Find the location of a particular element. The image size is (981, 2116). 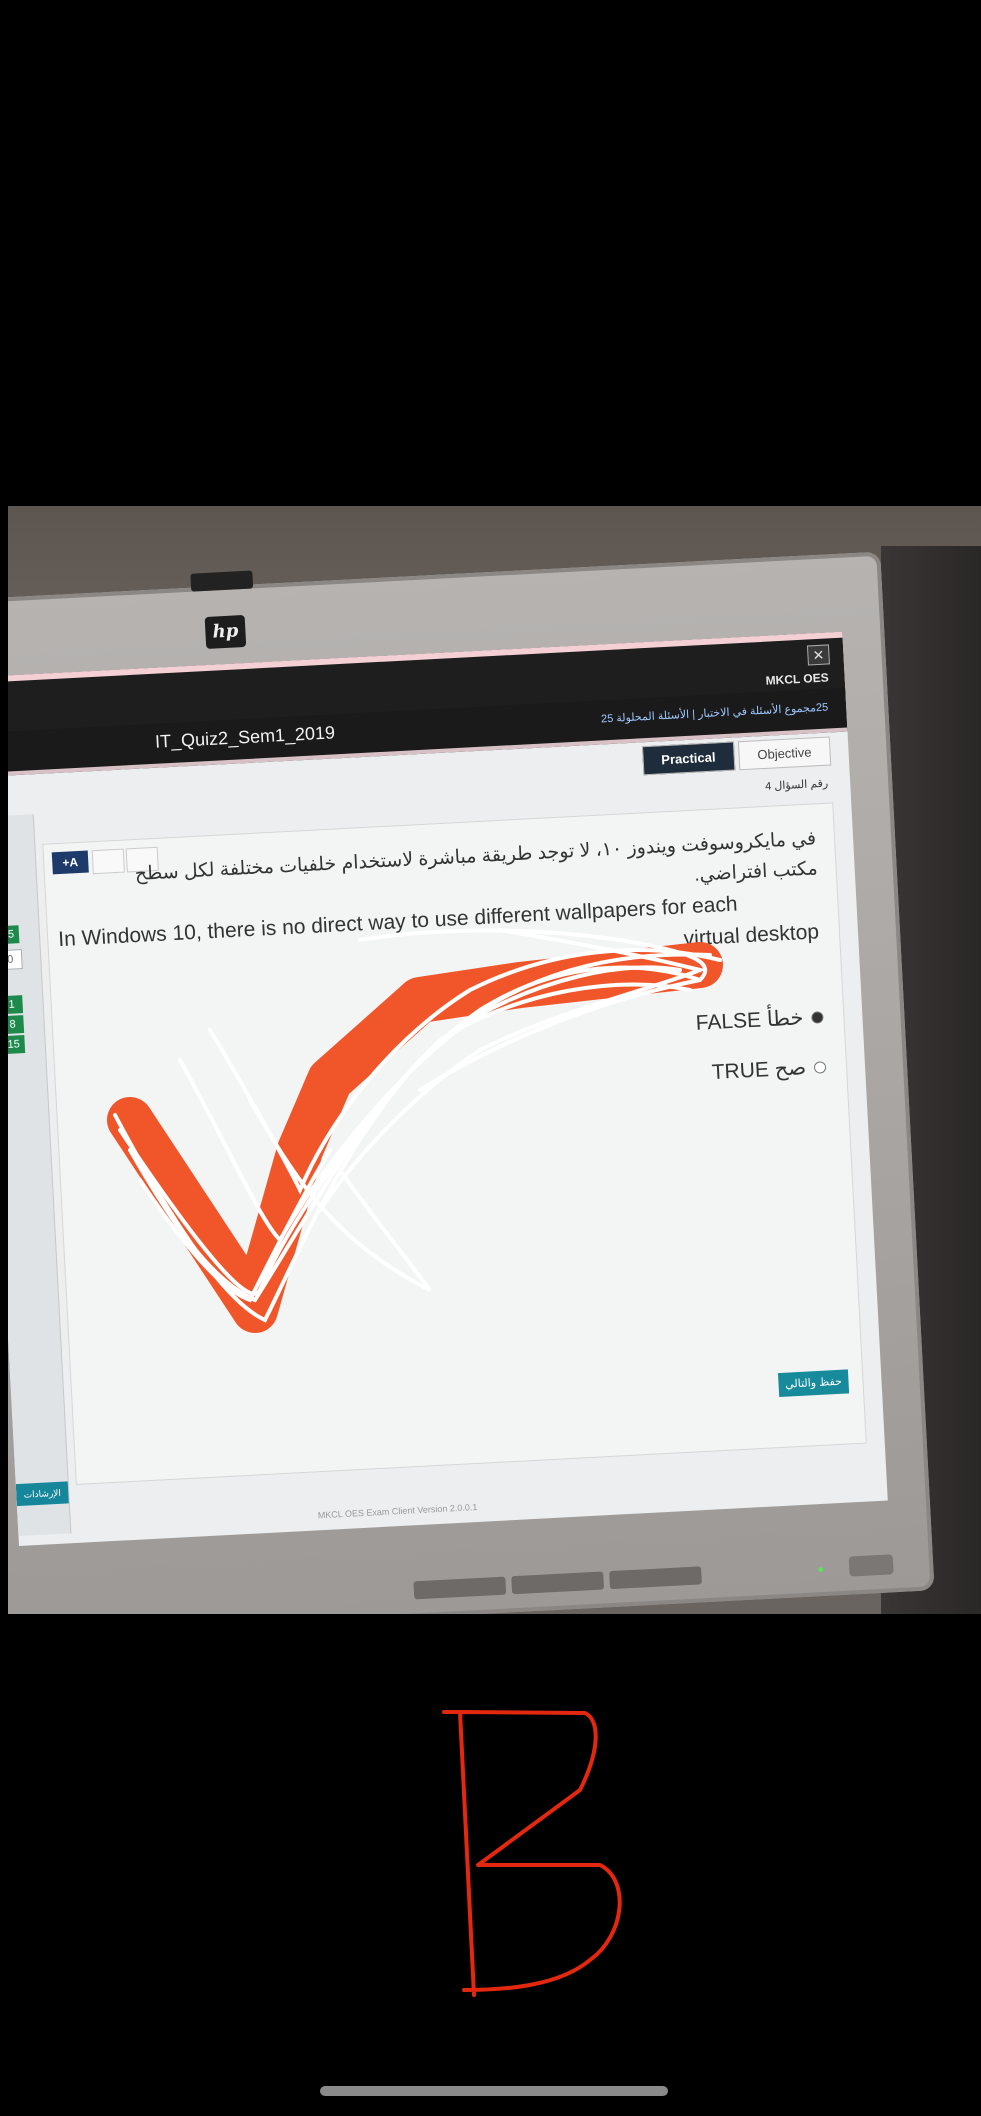

home-indicator is located at coordinates (494, 2091).